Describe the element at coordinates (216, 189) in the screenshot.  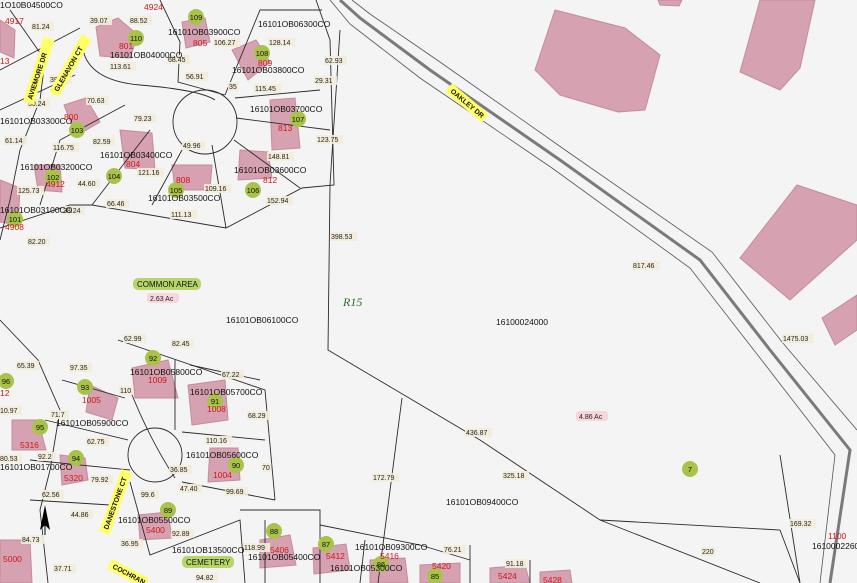
I see `dimension-label: 109.16` at that location.